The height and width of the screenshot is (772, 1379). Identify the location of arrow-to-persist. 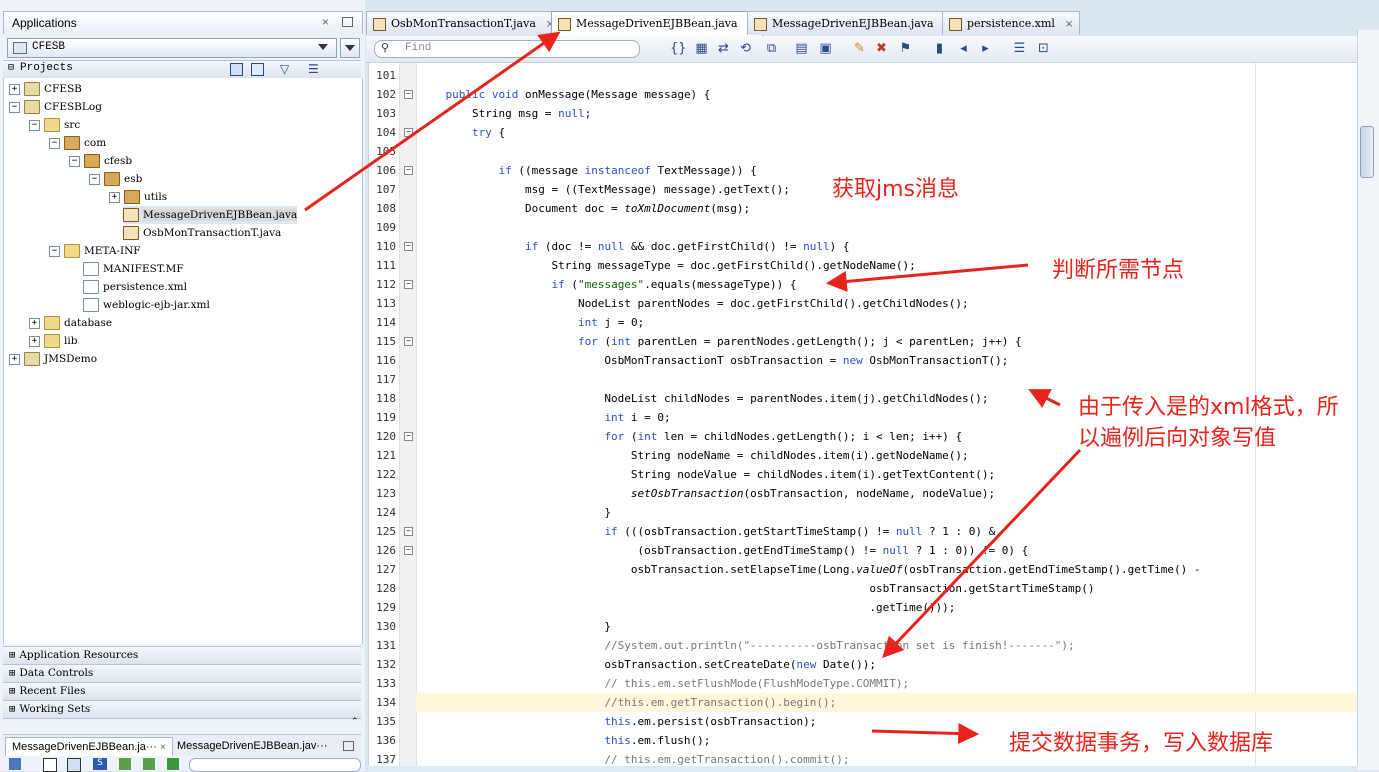
(925, 734).